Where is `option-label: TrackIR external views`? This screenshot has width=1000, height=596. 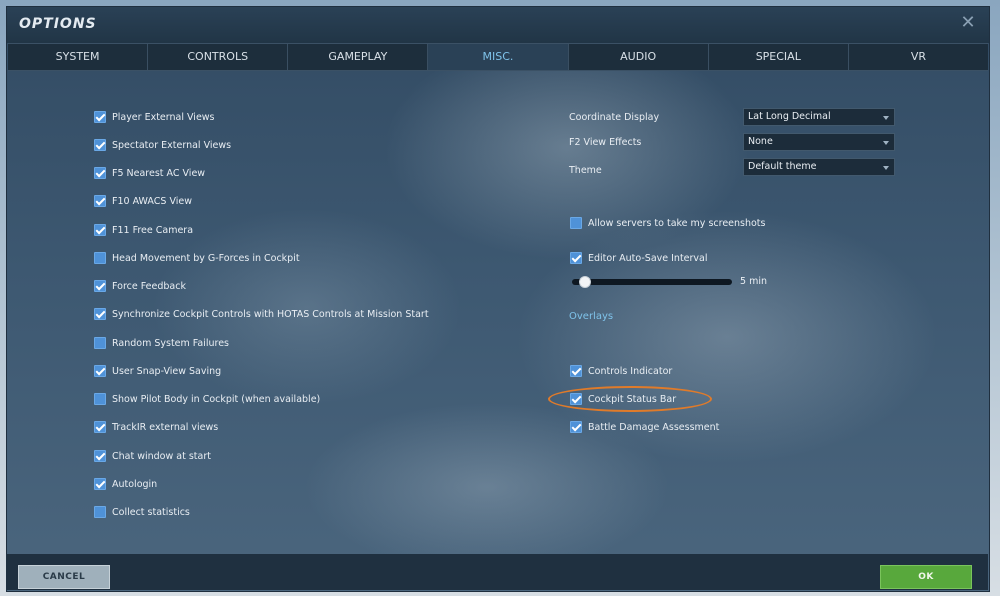
option-label: TrackIR external views is located at coordinates (165, 427).